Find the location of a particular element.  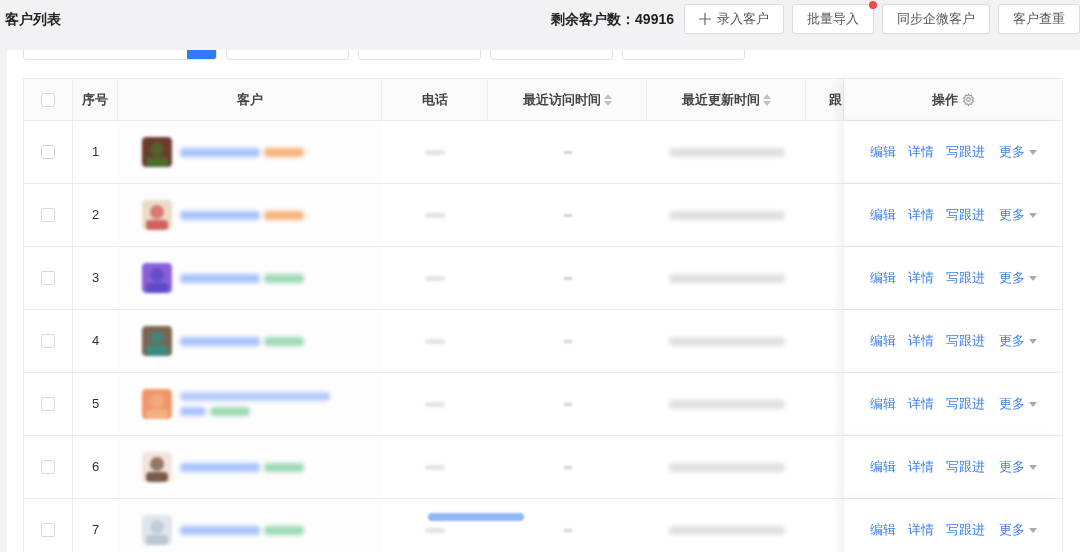

column-header: 电话 is located at coordinates (434, 99).